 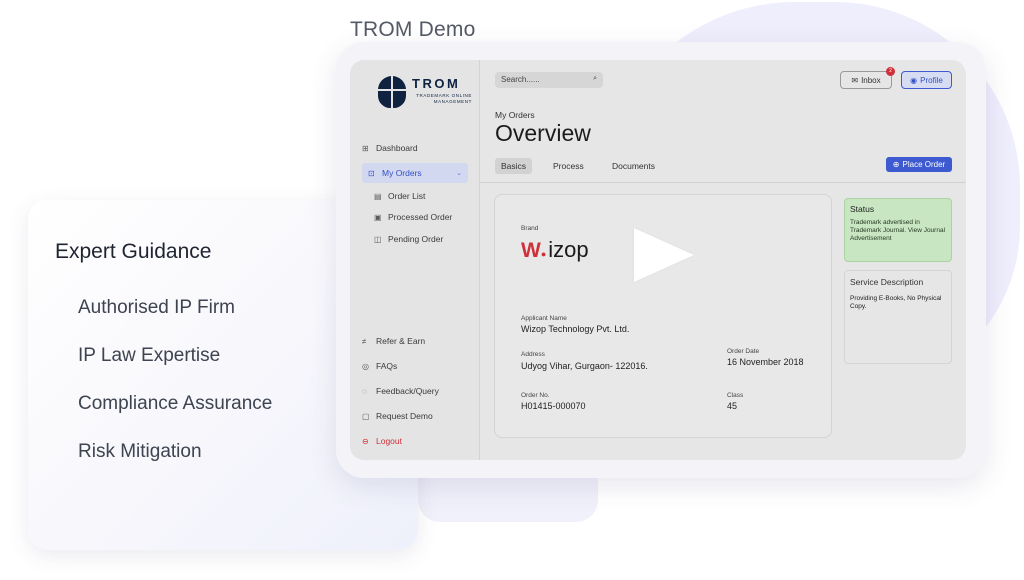 I want to click on sidebar-item-processed-order: ▣ Processed Order, so click(x=427, y=217).